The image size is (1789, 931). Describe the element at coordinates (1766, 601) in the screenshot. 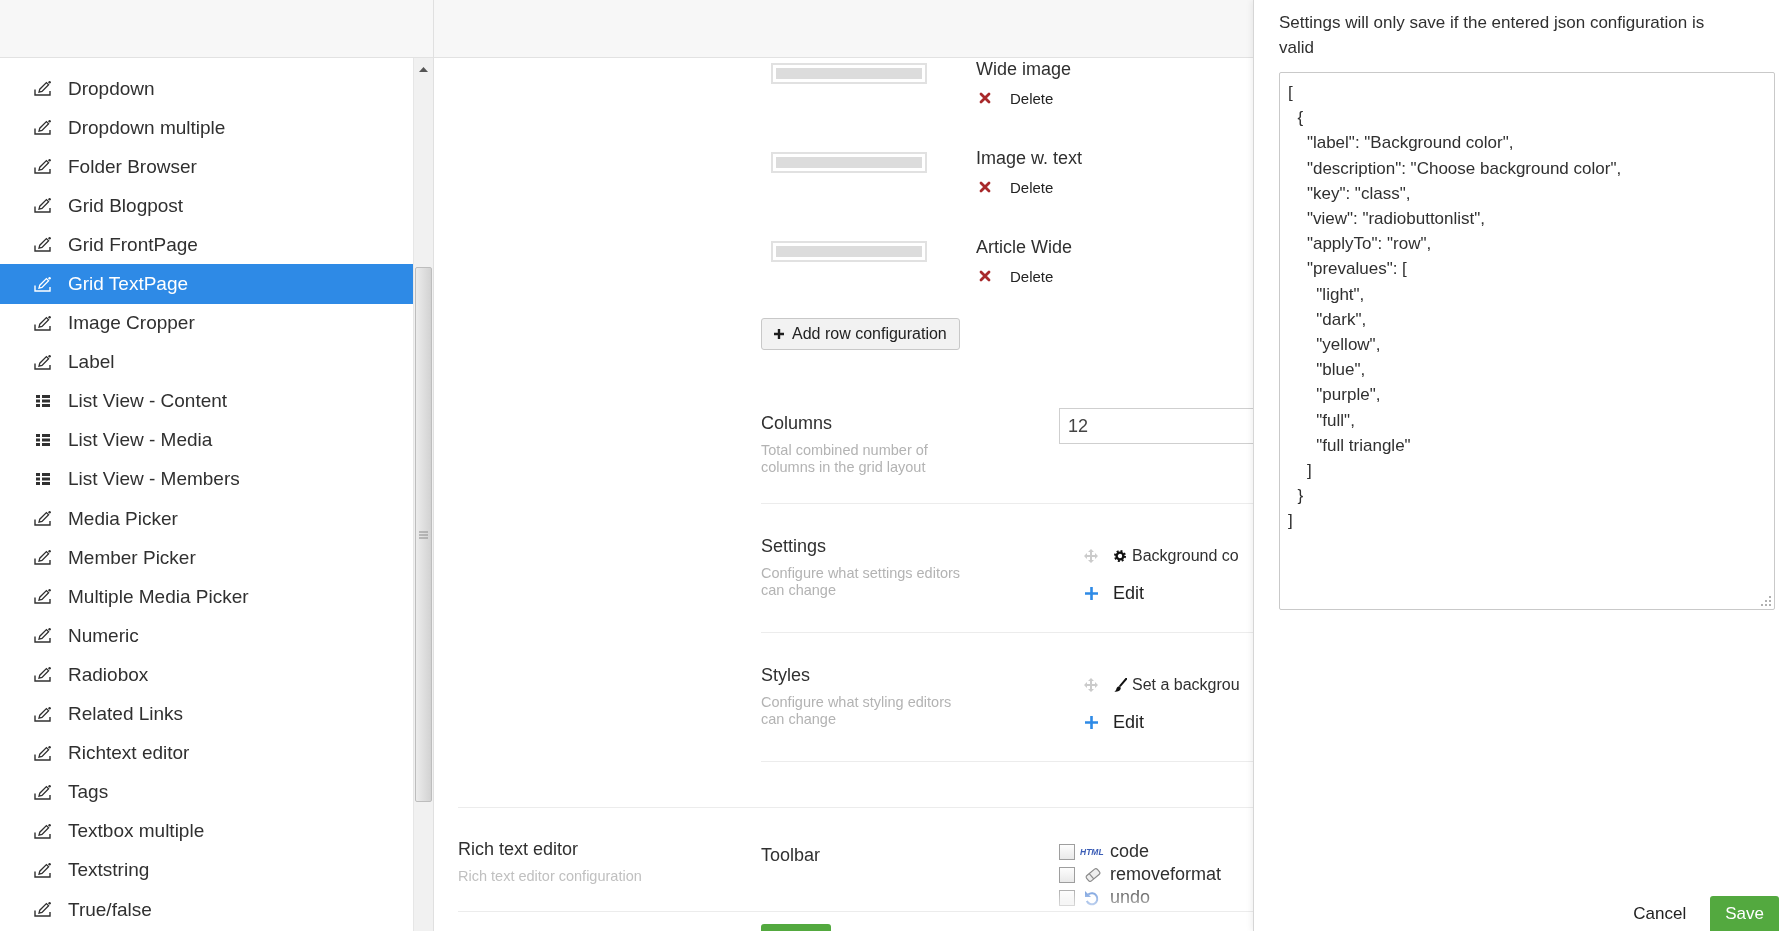

I see `resize-grip-icon` at that location.